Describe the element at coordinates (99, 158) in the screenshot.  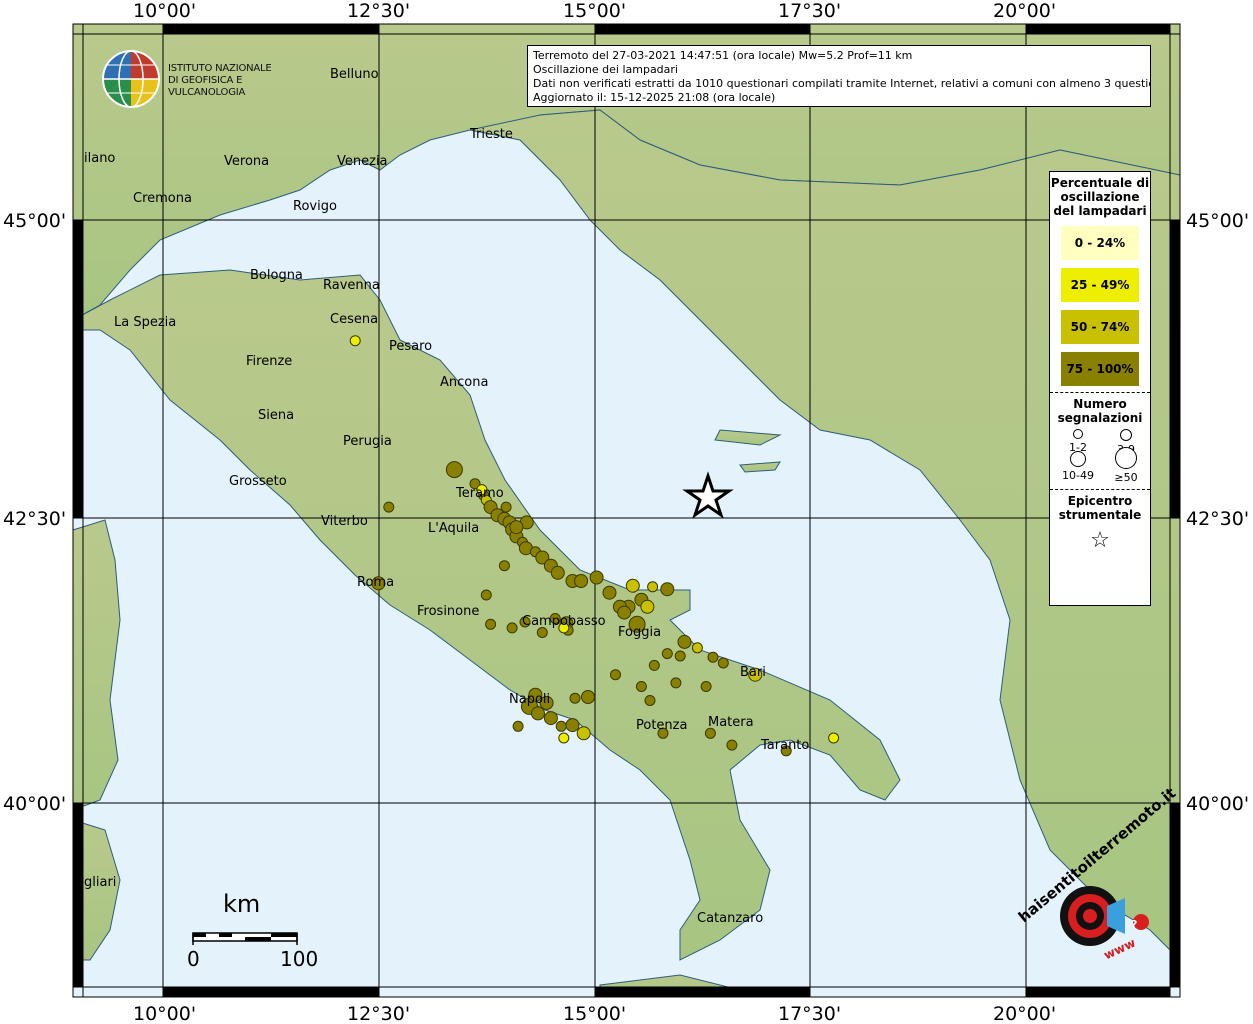
I see `city-label: ilano` at that location.